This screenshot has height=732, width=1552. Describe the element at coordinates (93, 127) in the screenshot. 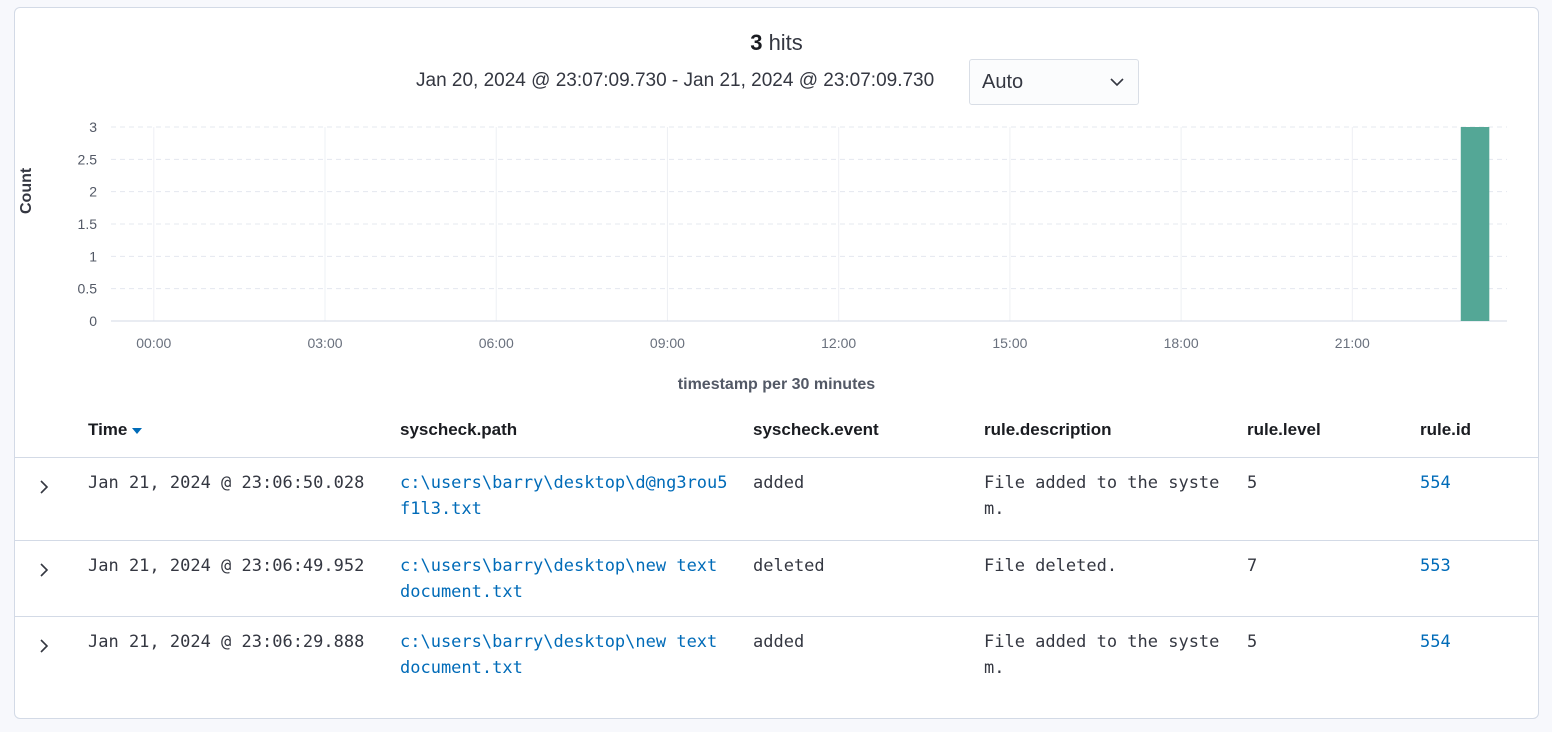

I see `y-tick-label: 3` at that location.